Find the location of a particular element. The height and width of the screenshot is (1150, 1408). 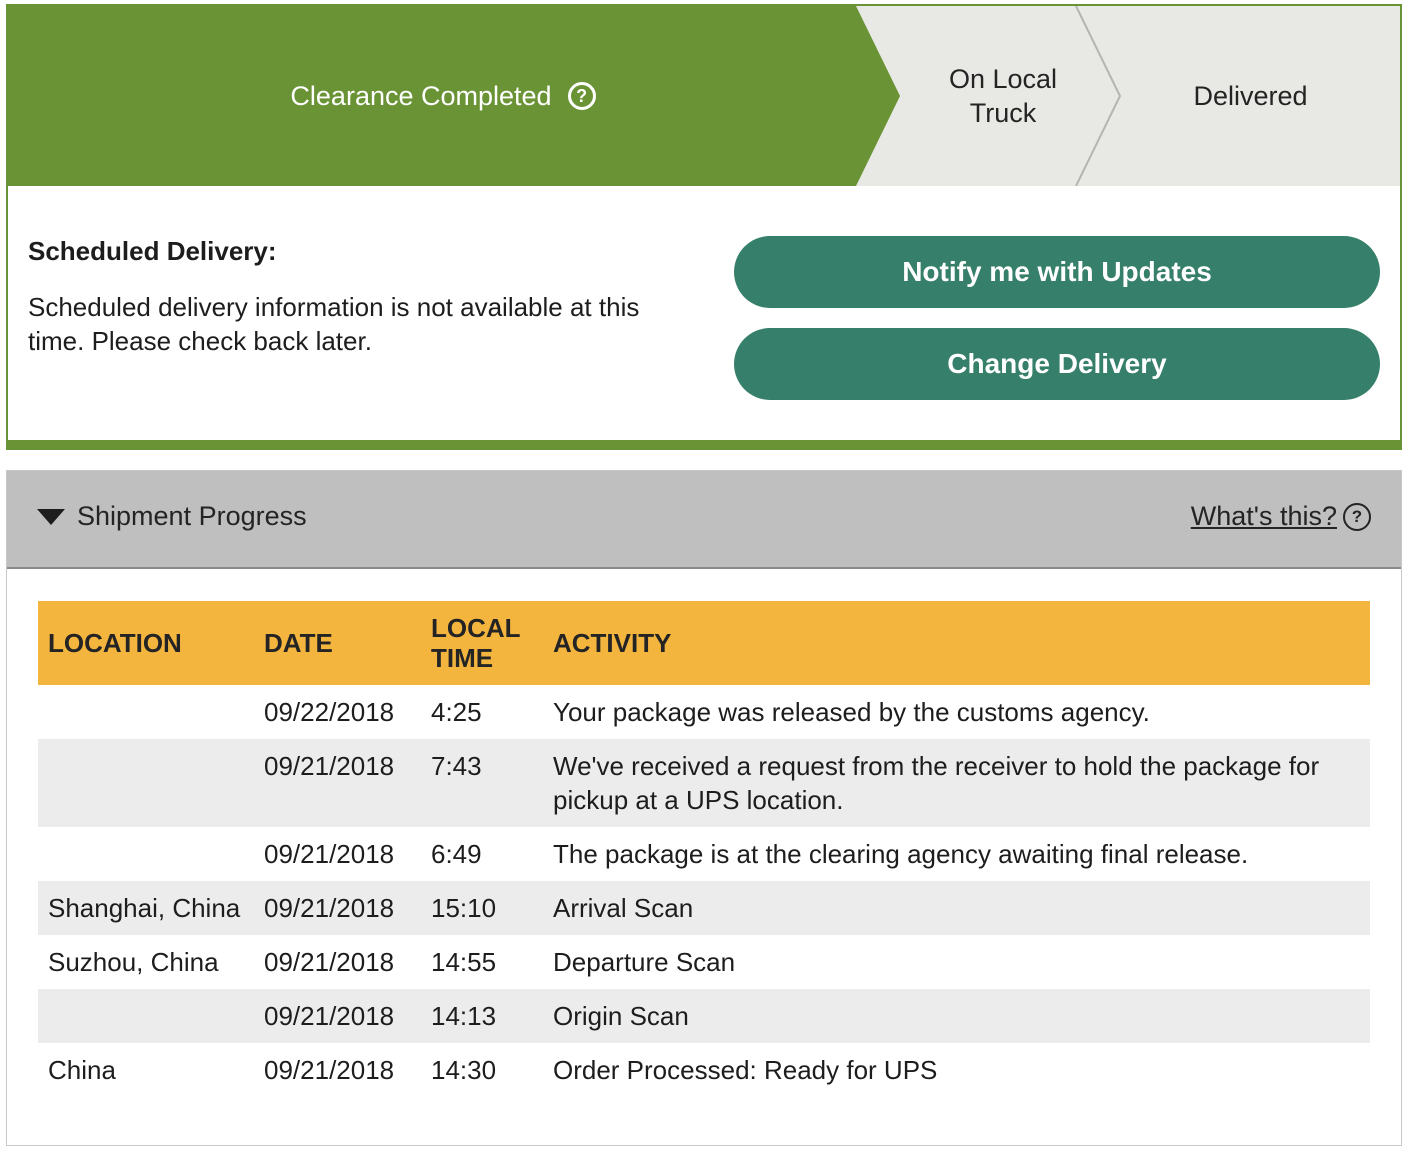

change-delivery-button: Change Delivery is located at coordinates (1057, 364).